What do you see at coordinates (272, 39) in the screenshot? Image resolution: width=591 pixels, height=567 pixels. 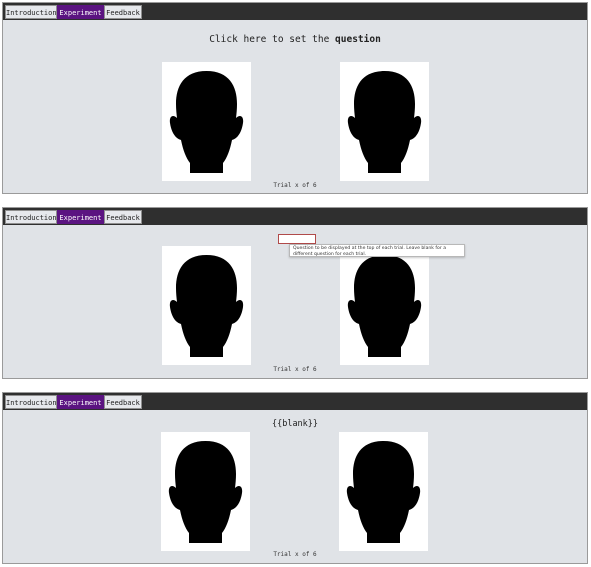 I see `question-prefix: Click here to set the` at bounding box center [272, 39].